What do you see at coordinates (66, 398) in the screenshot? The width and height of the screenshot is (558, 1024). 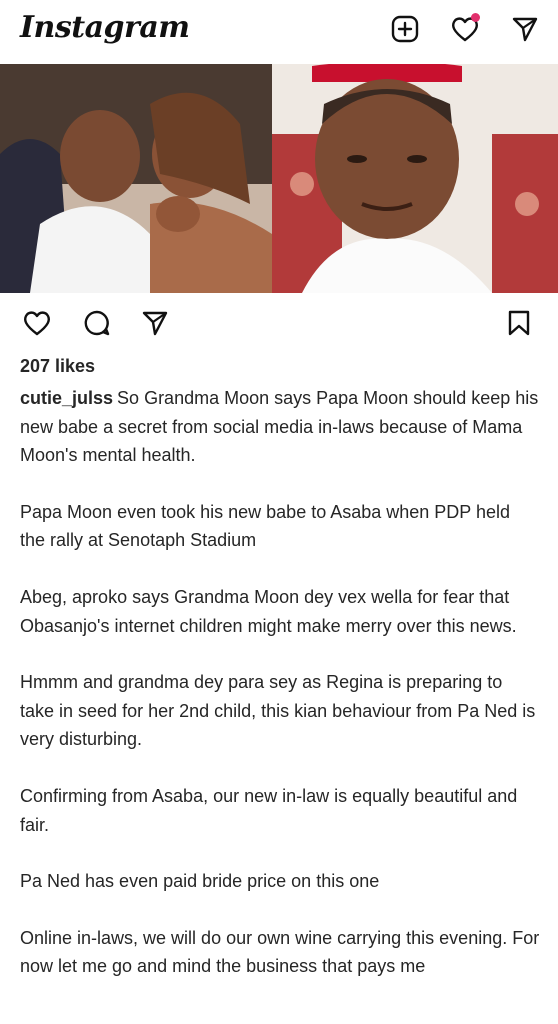 I see `username-link: cutie_julss` at bounding box center [66, 398].